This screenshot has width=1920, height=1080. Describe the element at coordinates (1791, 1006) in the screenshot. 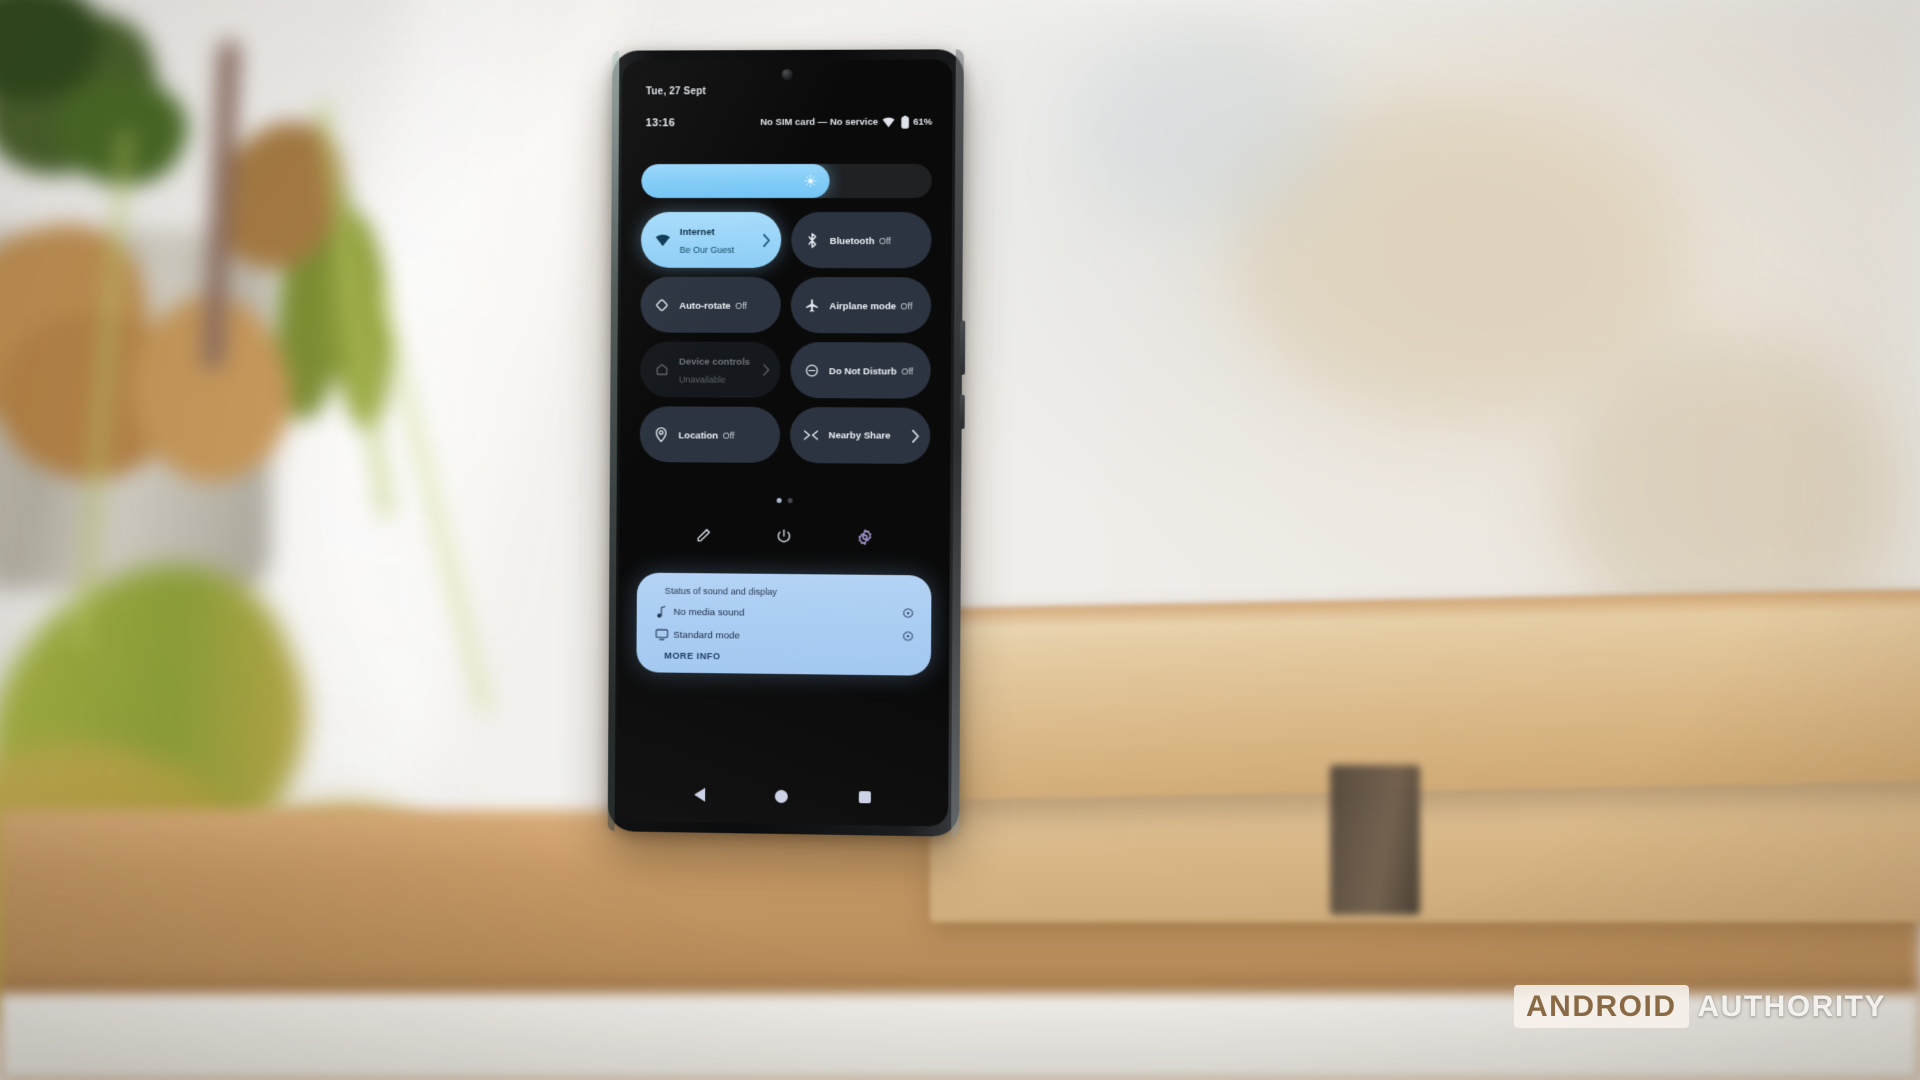

I see `watermark-brand-secondary: AUTHORITY` at that location.